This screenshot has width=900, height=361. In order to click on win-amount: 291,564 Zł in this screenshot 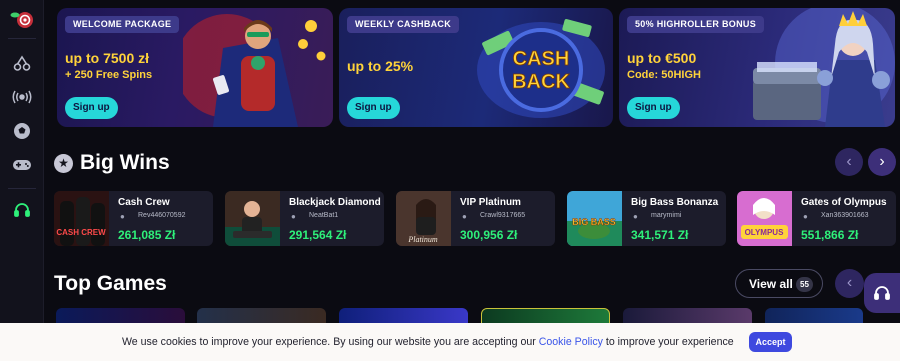, I will do `click(318, 235)`.